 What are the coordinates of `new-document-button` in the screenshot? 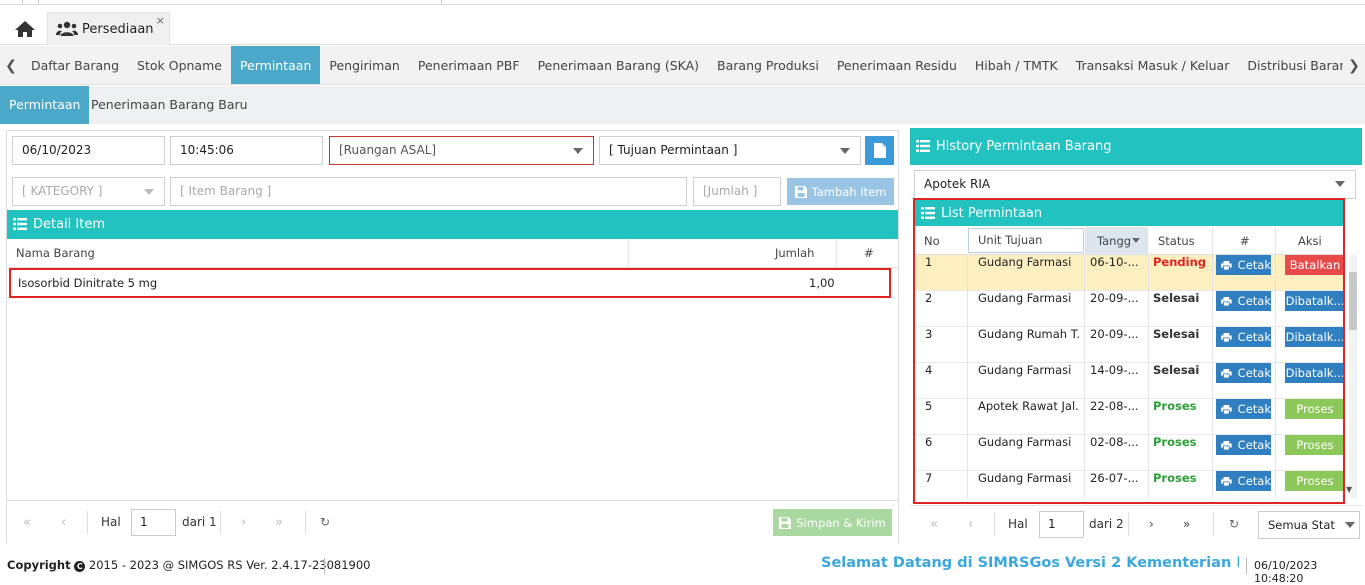 It's located at (879, 150).